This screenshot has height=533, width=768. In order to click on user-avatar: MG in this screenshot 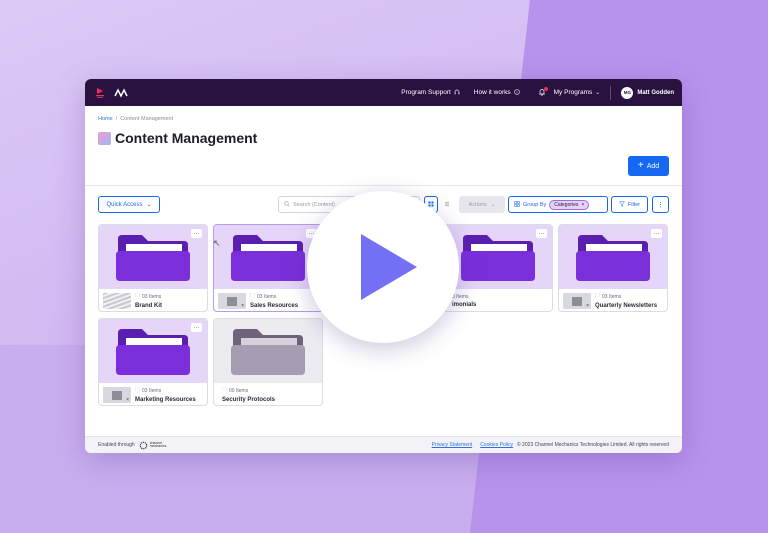, I will do `click(627, 92)`.